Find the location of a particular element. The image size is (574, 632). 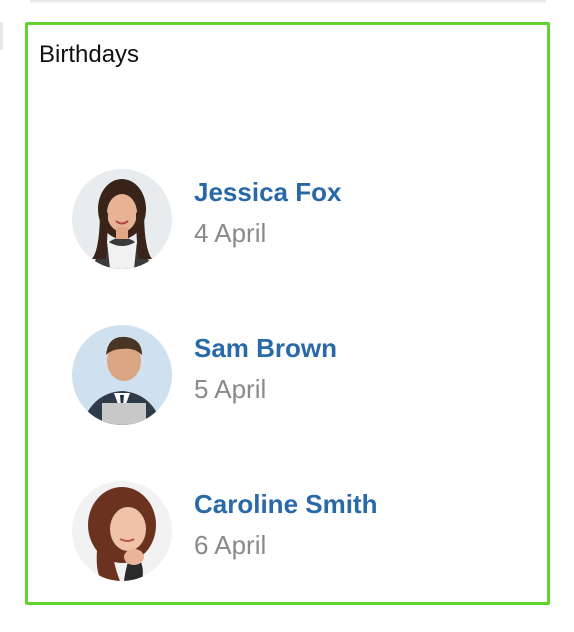

person-item: Caroline Smith 6 April is located at coordinates (302, 531).